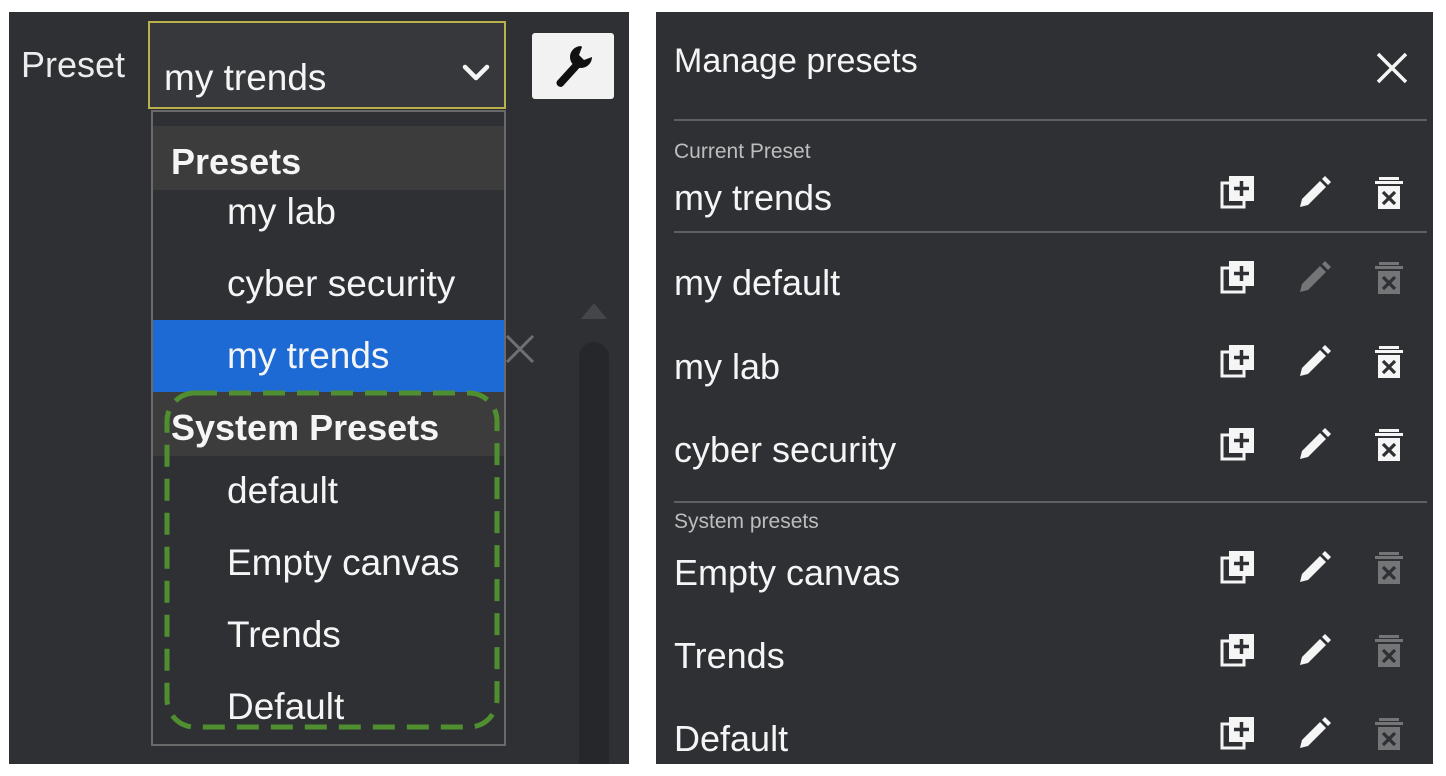  I want to click on preset-row-system: Empty canvas, so click(1044, 572).